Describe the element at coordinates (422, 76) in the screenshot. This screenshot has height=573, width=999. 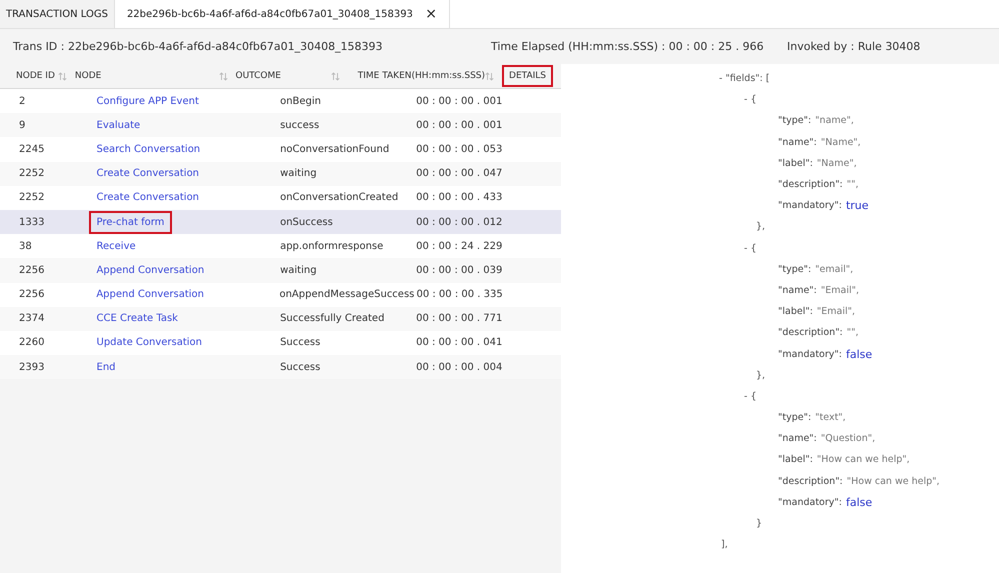
I see `column-header: TIME TAKEN(HH:mm:ss.SSS)` at that location.